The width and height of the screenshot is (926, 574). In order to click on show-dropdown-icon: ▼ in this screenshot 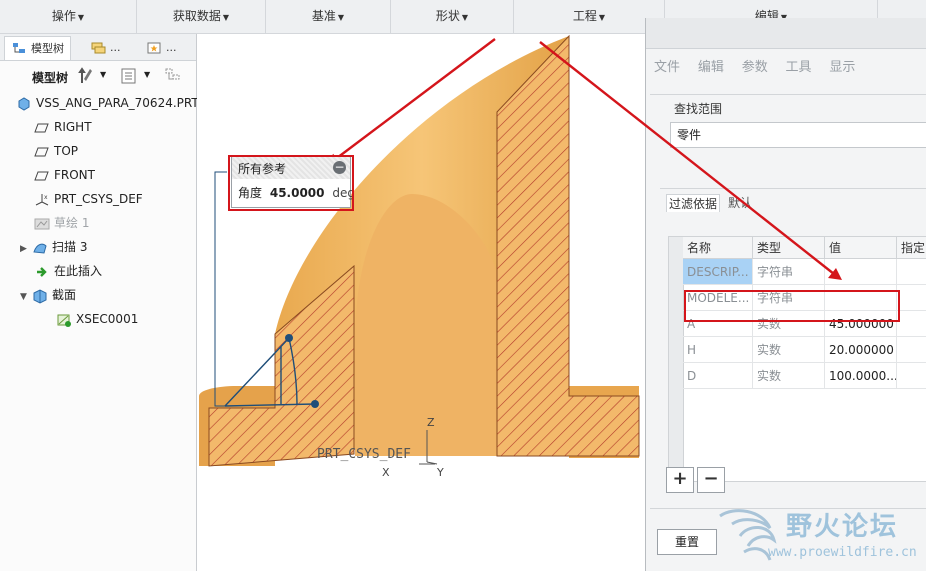, I will do `click(147, 74)`.